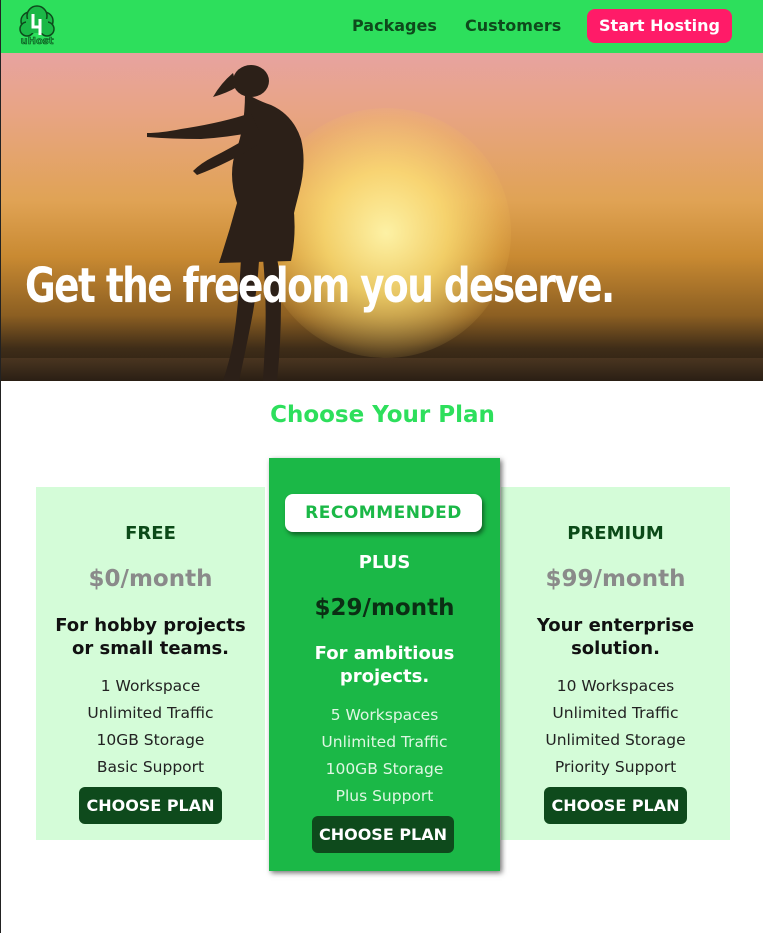 This screenshot has width=763, height=933. Describe the element at coordinates (150, 740) in the screenshot. I see `plan-feature: 10GB Storage` at that location.